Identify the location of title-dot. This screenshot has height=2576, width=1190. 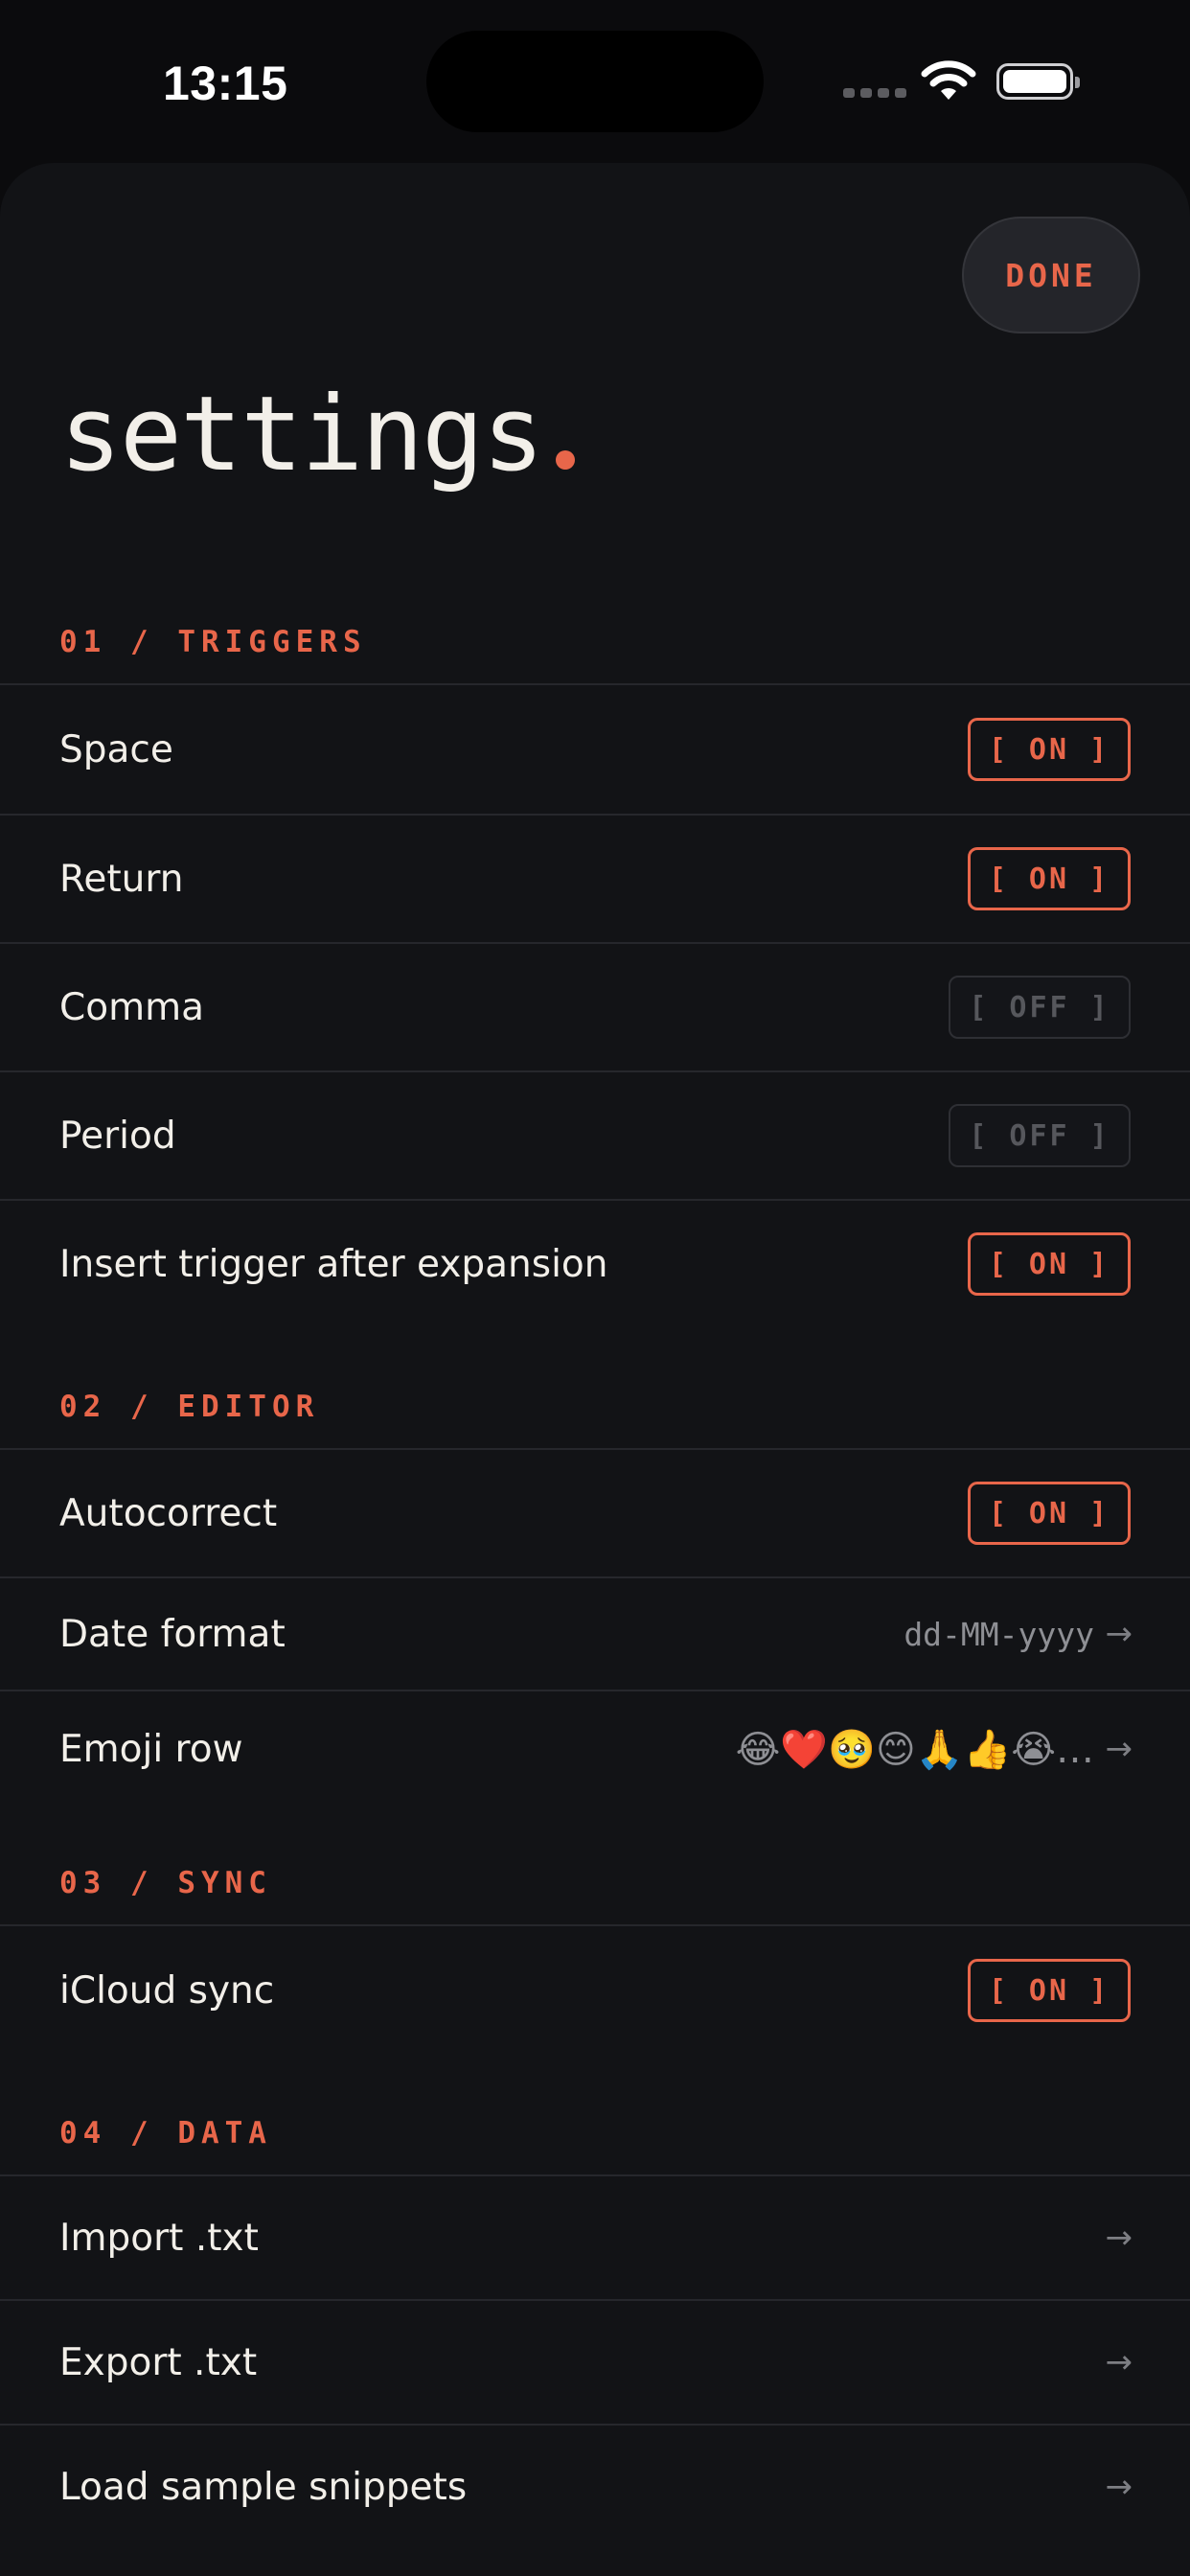
(566, 460).